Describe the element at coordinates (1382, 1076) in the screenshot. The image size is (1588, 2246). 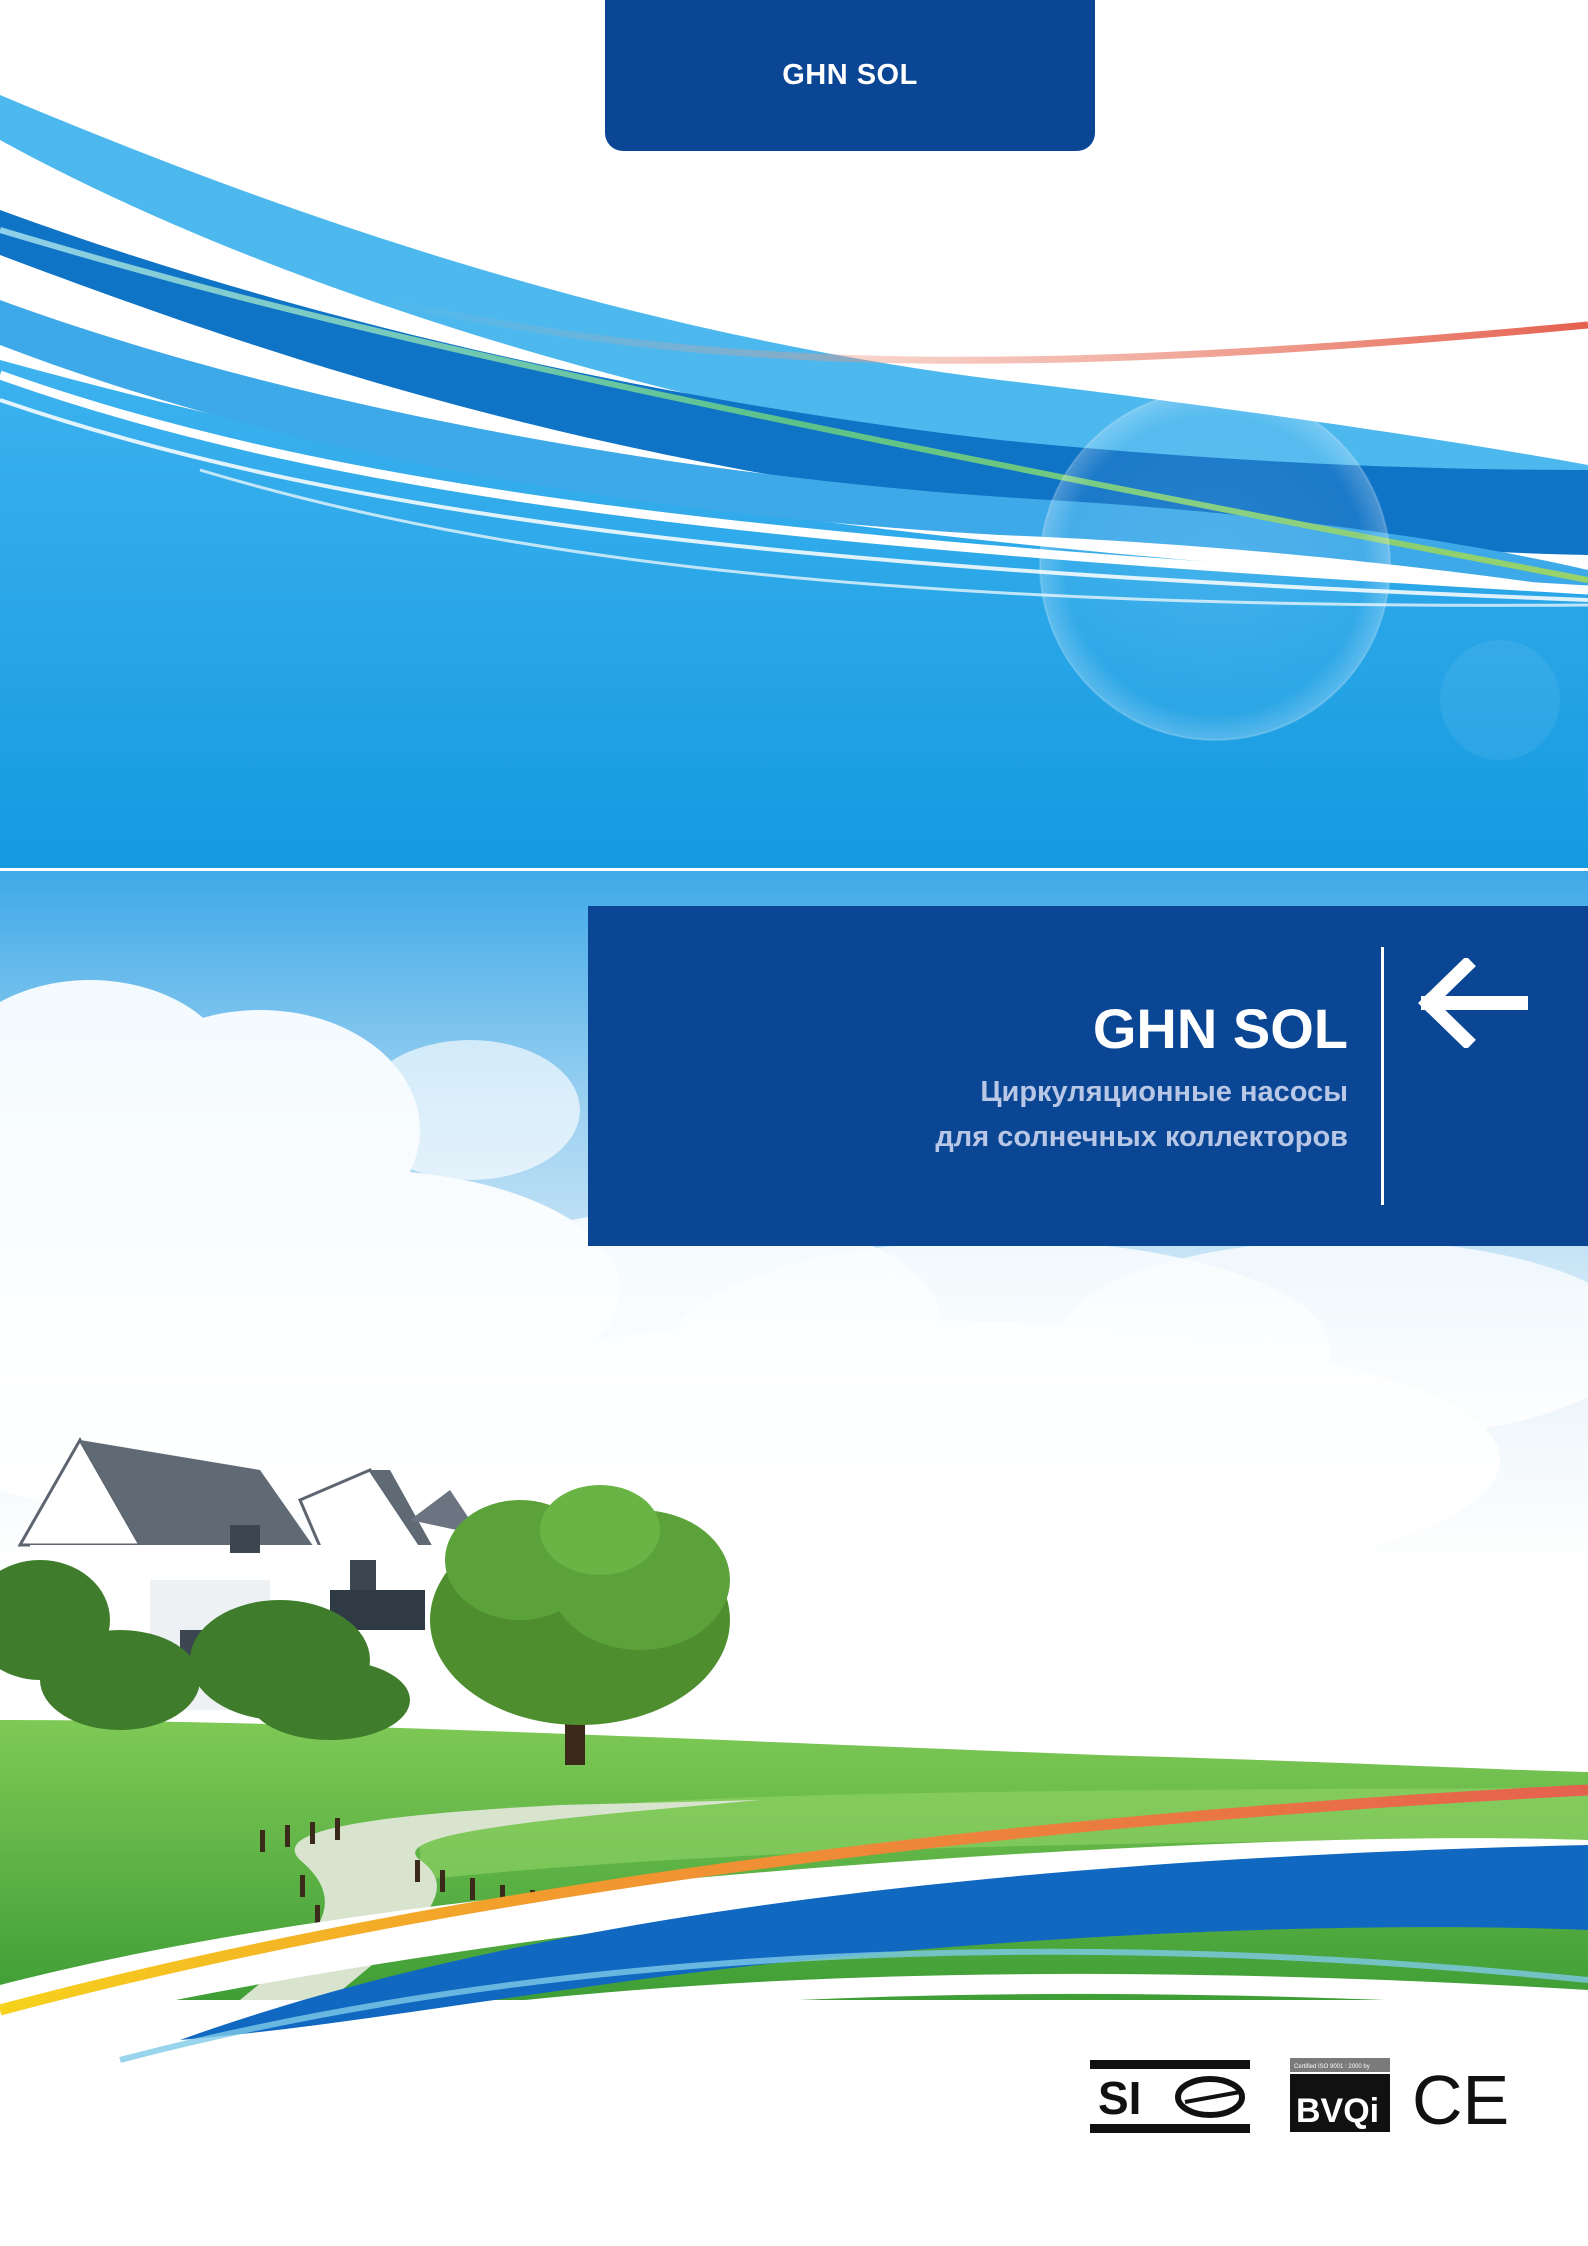
I see `panel-divider` at that location.